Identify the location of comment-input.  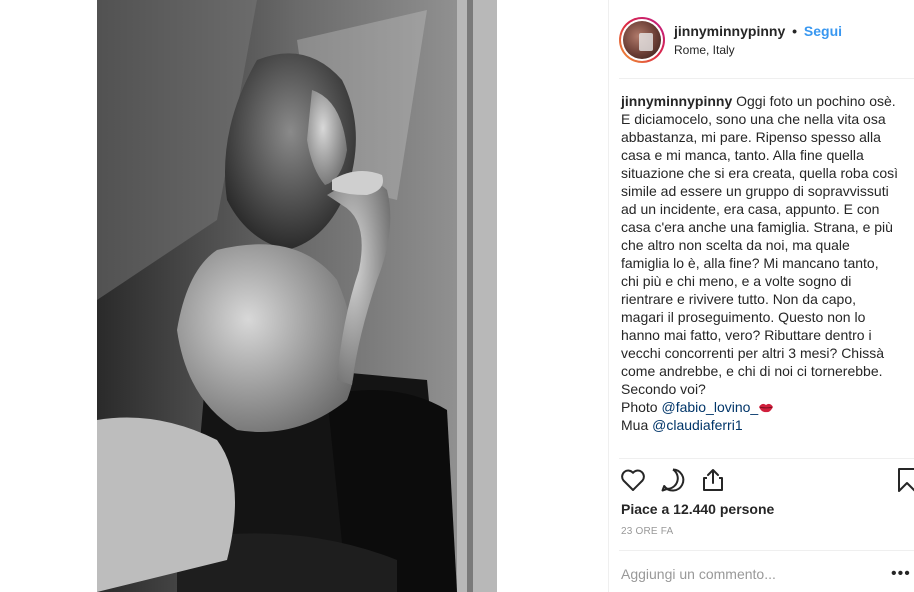
(741, 574).